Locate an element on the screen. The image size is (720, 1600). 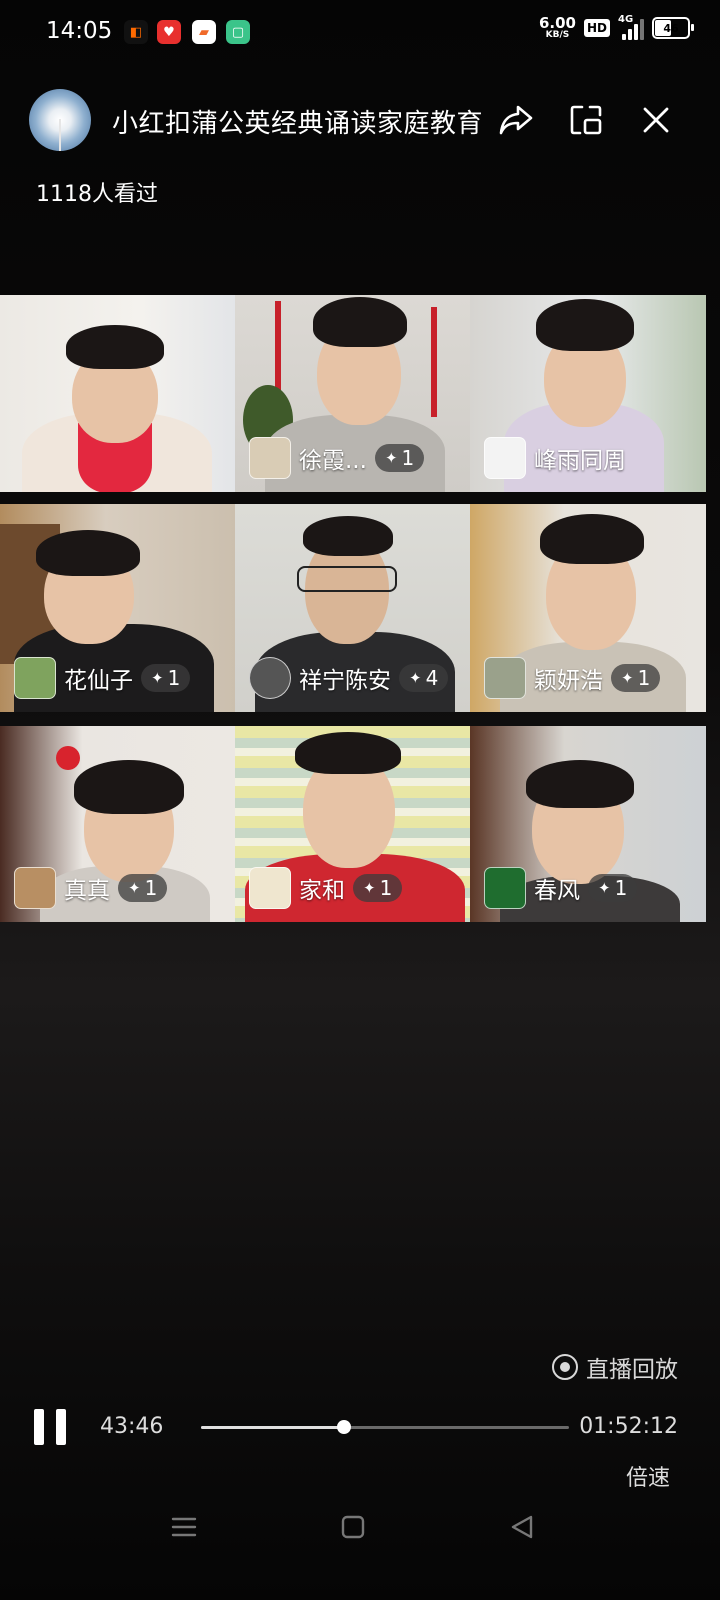
participant-name: 峰雨同周 is located at coordinates (580, 461).